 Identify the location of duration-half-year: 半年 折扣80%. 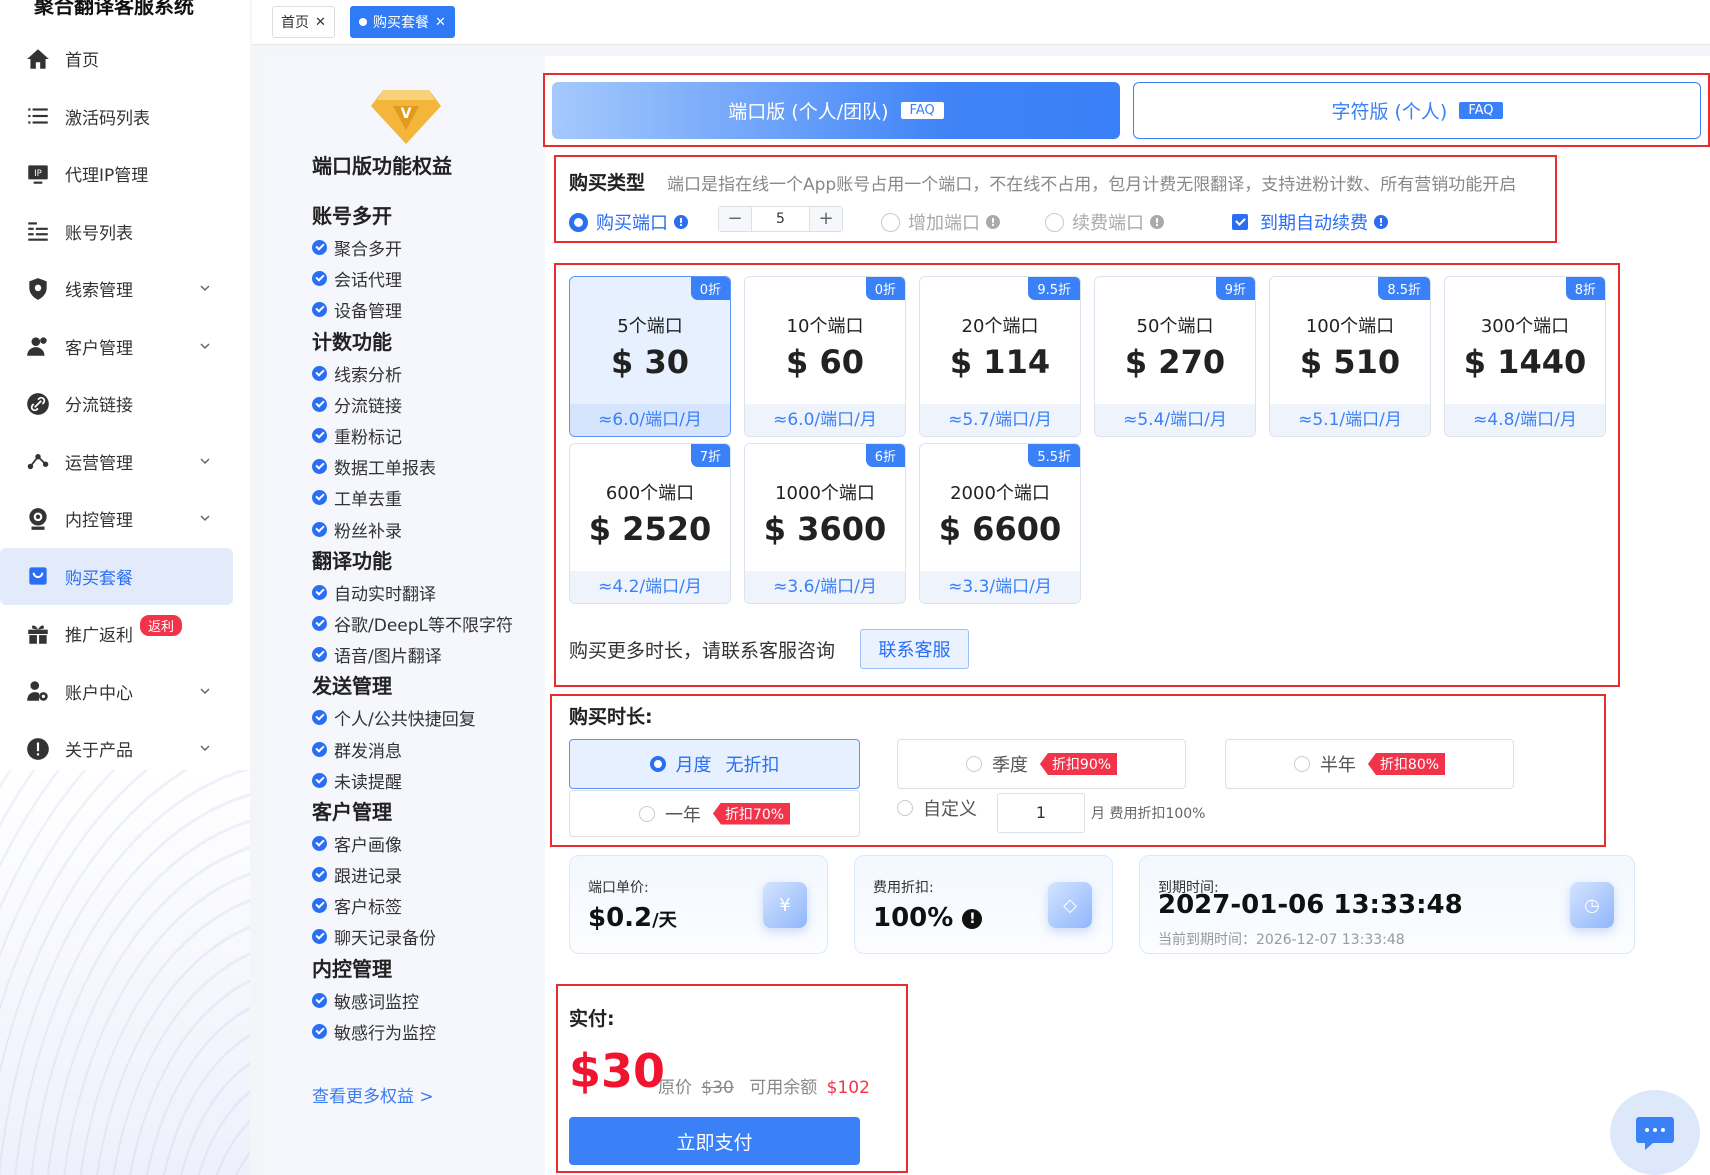
(1369, 764).